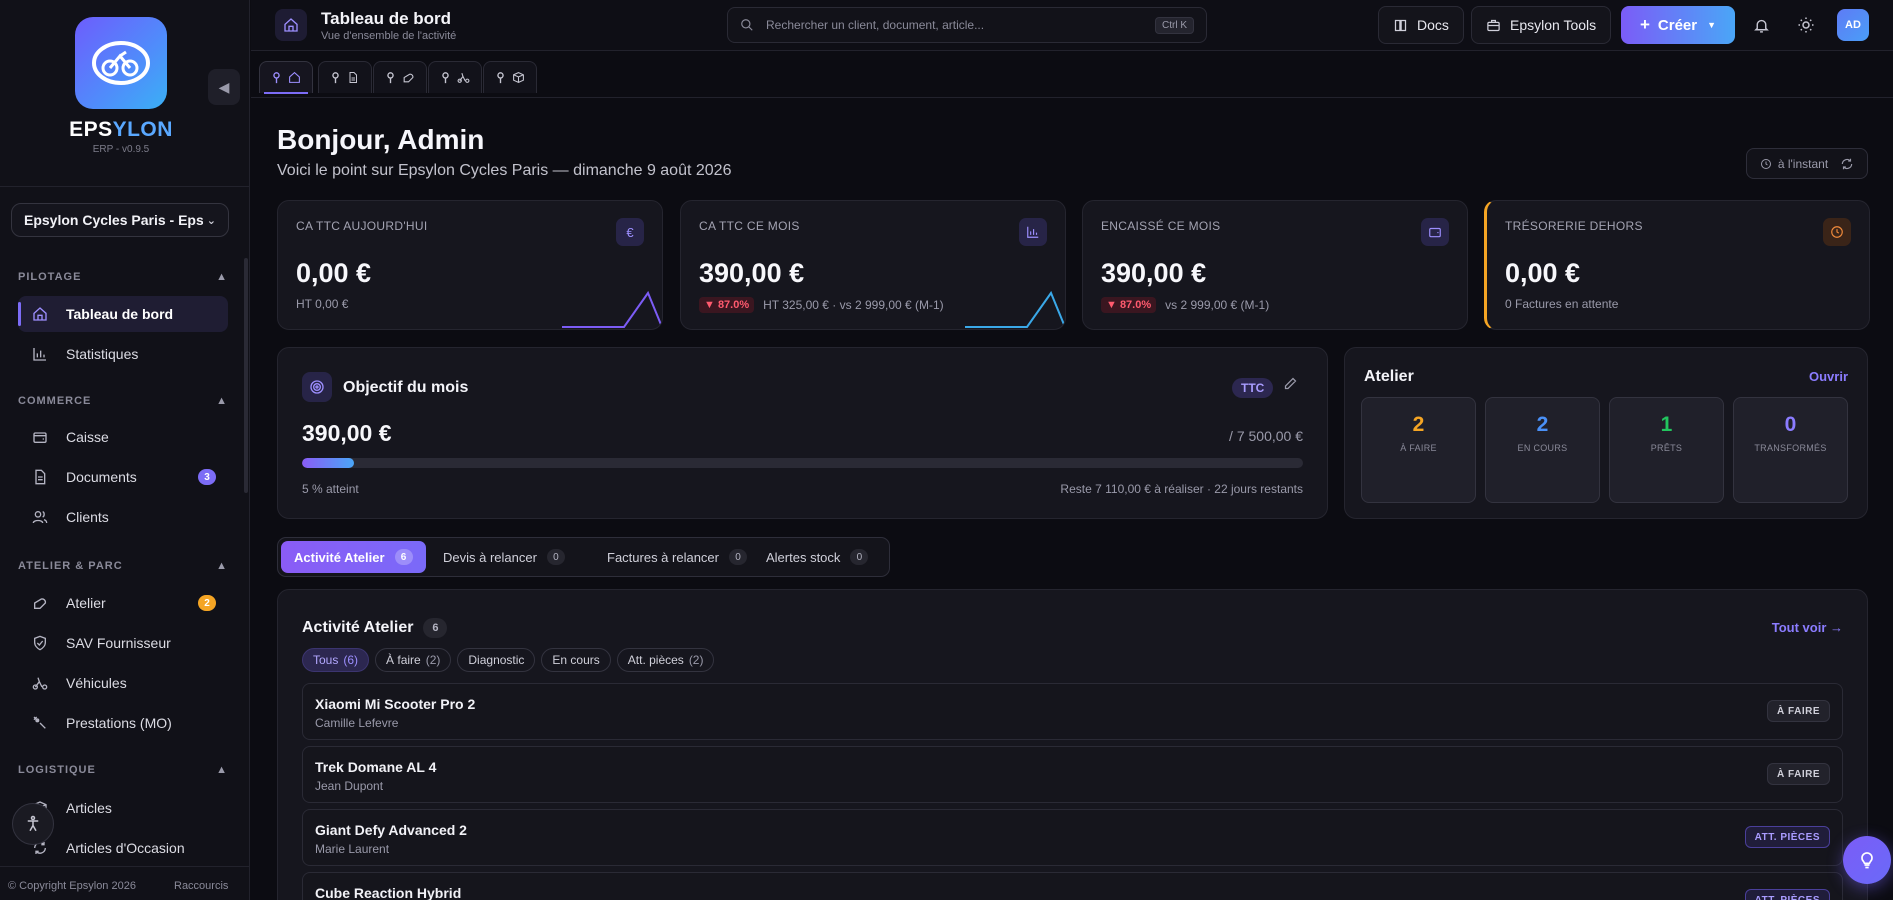 The width and height of the screenshot is (1893, 900). I want to click on filter-chip-diagnostic: Diagnostic, so click(496, 660).